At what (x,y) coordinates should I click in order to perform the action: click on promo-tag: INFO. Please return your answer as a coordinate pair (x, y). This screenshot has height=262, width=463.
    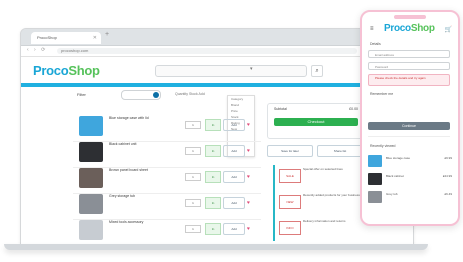
    Looking at the image, I should click on (290, 228).